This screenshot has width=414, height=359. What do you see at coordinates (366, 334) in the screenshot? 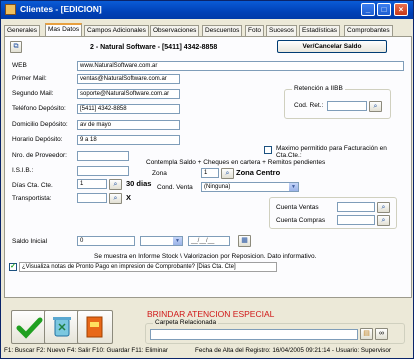
I see `folder-icon: ▤` at bounding box center [366, 334].